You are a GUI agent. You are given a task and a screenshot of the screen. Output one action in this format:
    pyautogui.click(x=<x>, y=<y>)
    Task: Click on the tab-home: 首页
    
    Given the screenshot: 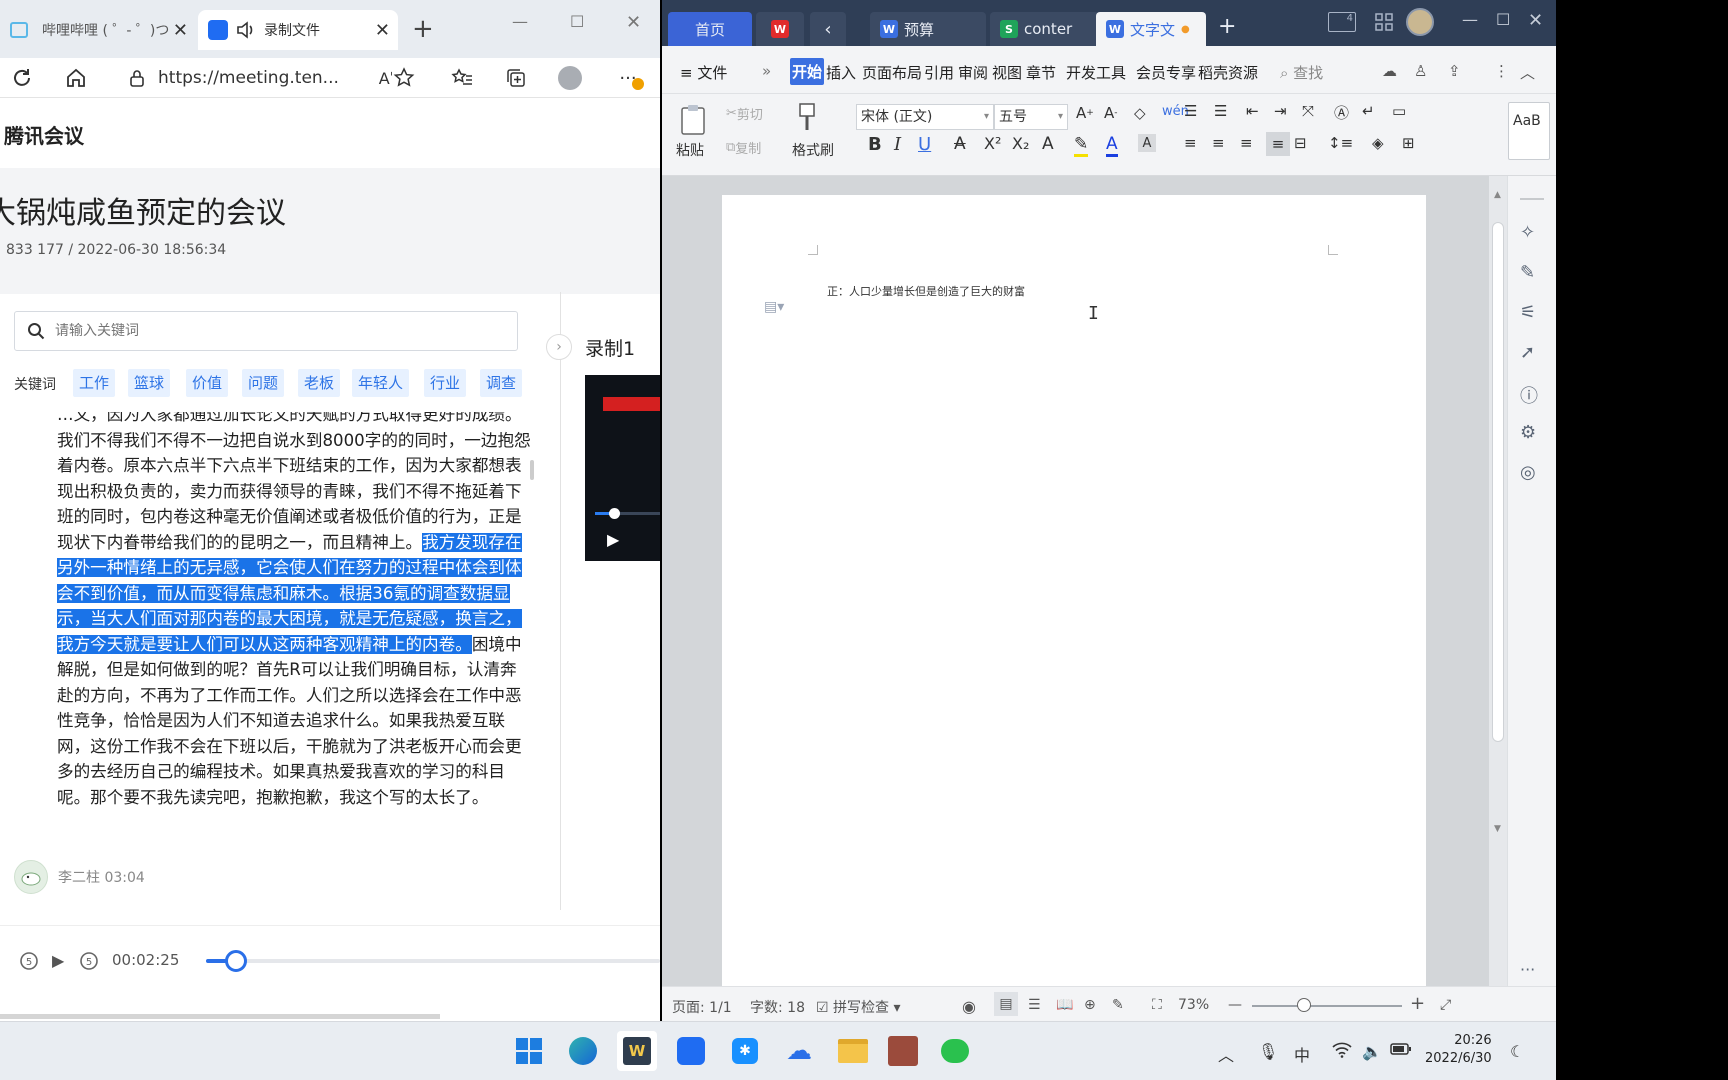 What is the action you would take?
    pyautogui.click(x=710, y=29)
    